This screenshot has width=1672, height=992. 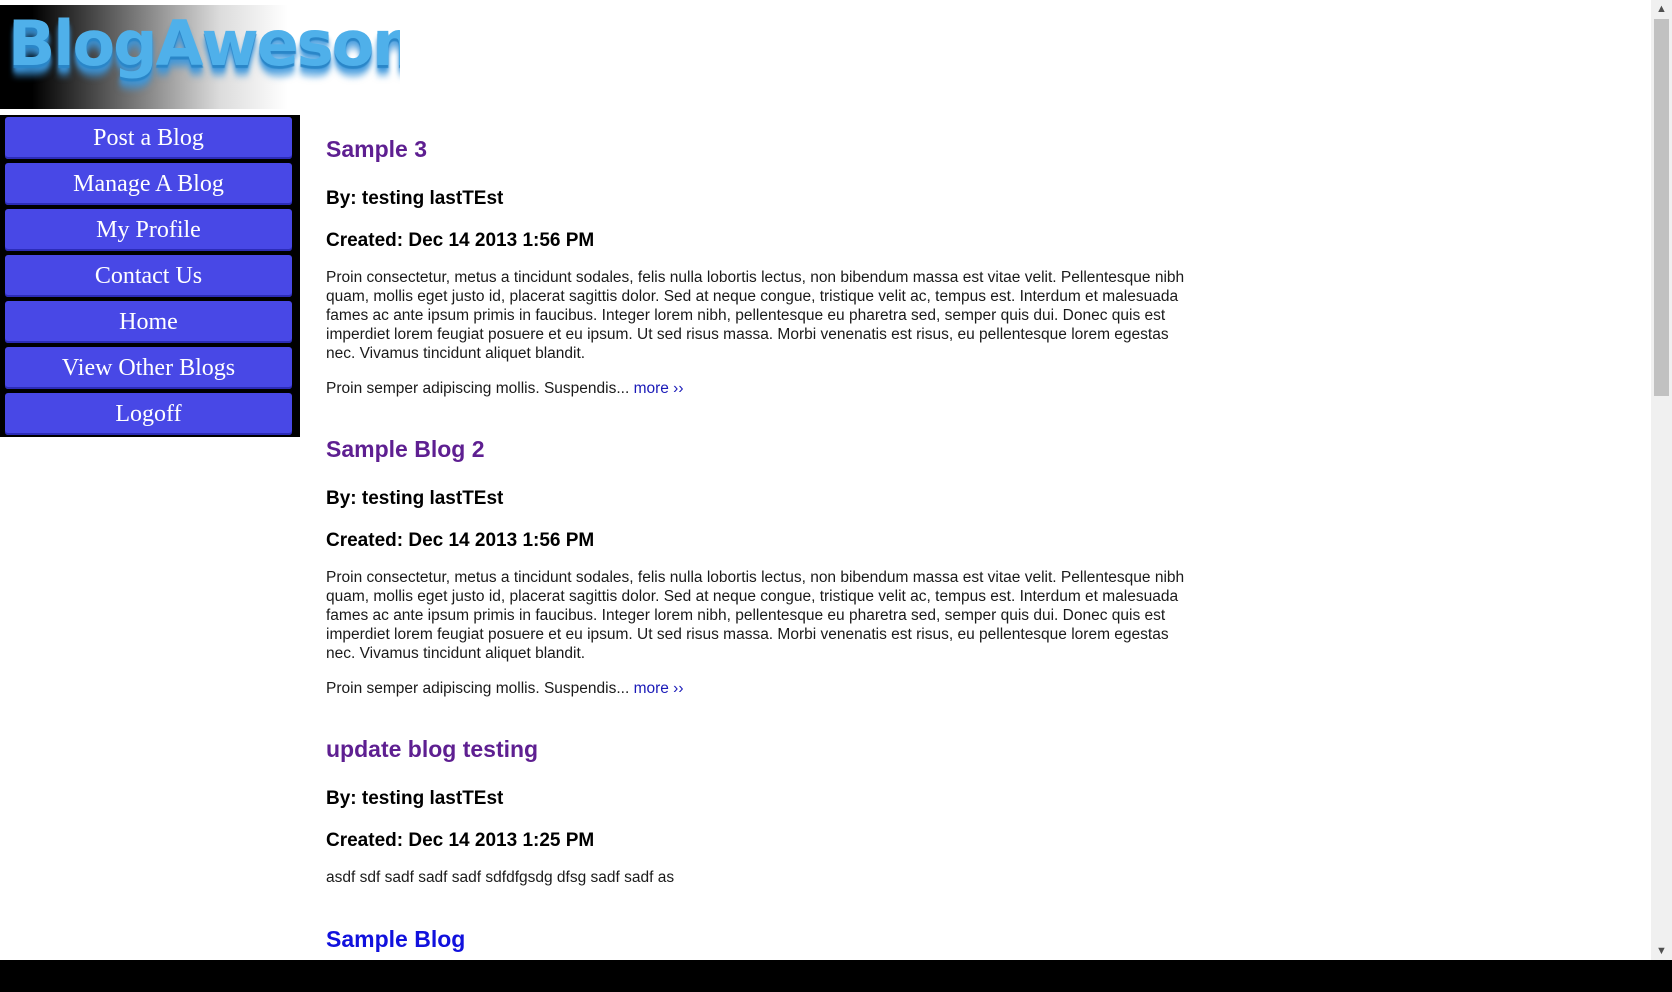 What do you see at coordinates (148, 368) in the screenshot?
I see `nav-view-other-blogs: View Other Blogs` at bounding box center [148, 368].